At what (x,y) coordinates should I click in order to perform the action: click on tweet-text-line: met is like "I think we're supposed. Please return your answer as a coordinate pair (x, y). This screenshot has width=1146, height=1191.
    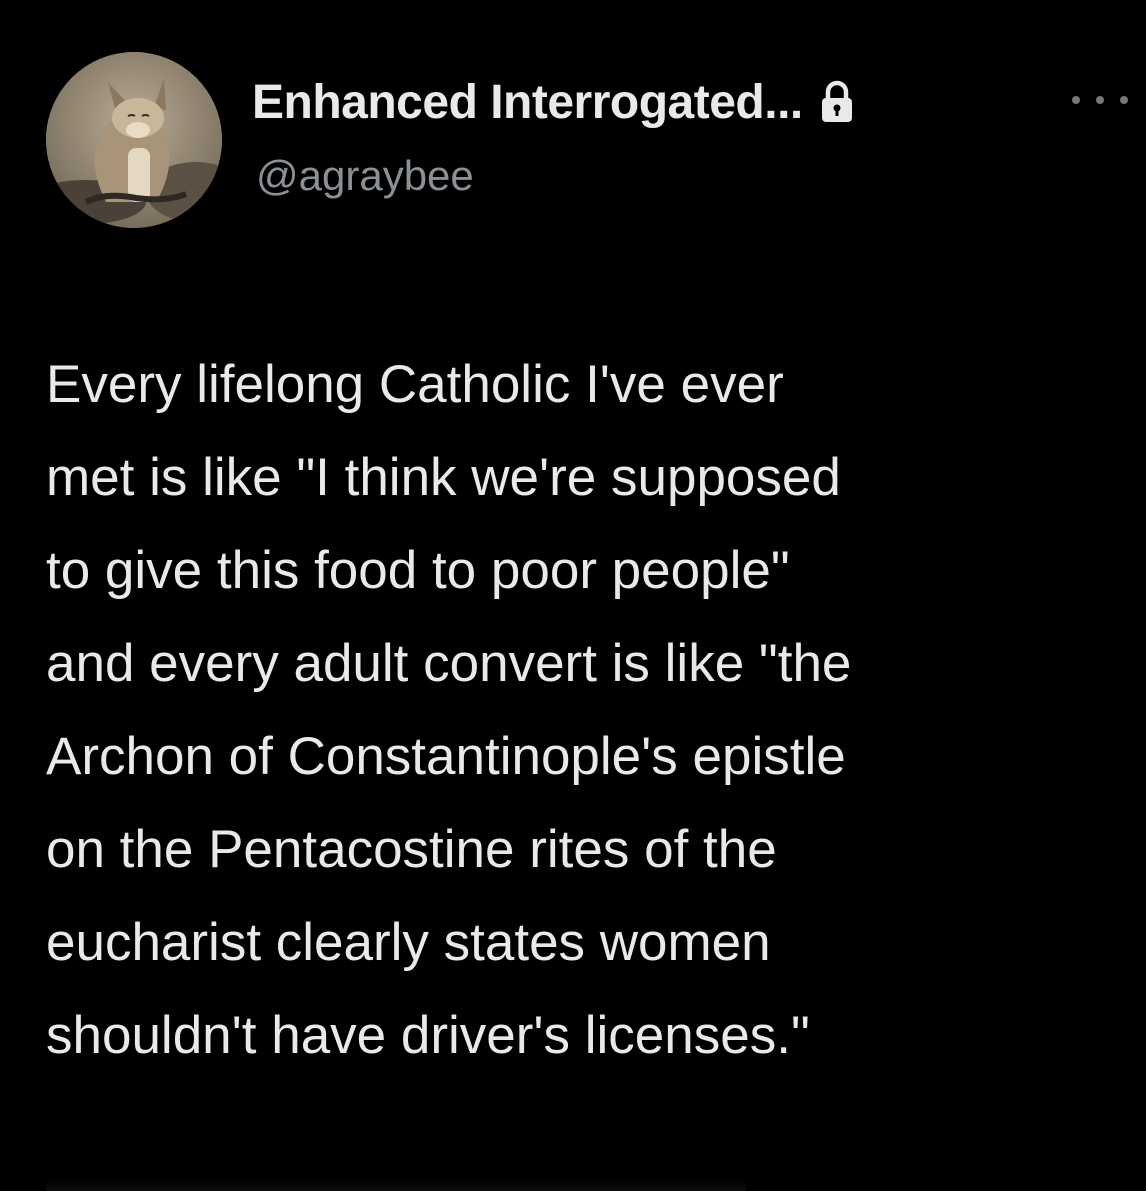
    Looking at the image, I should click on (443, 477).